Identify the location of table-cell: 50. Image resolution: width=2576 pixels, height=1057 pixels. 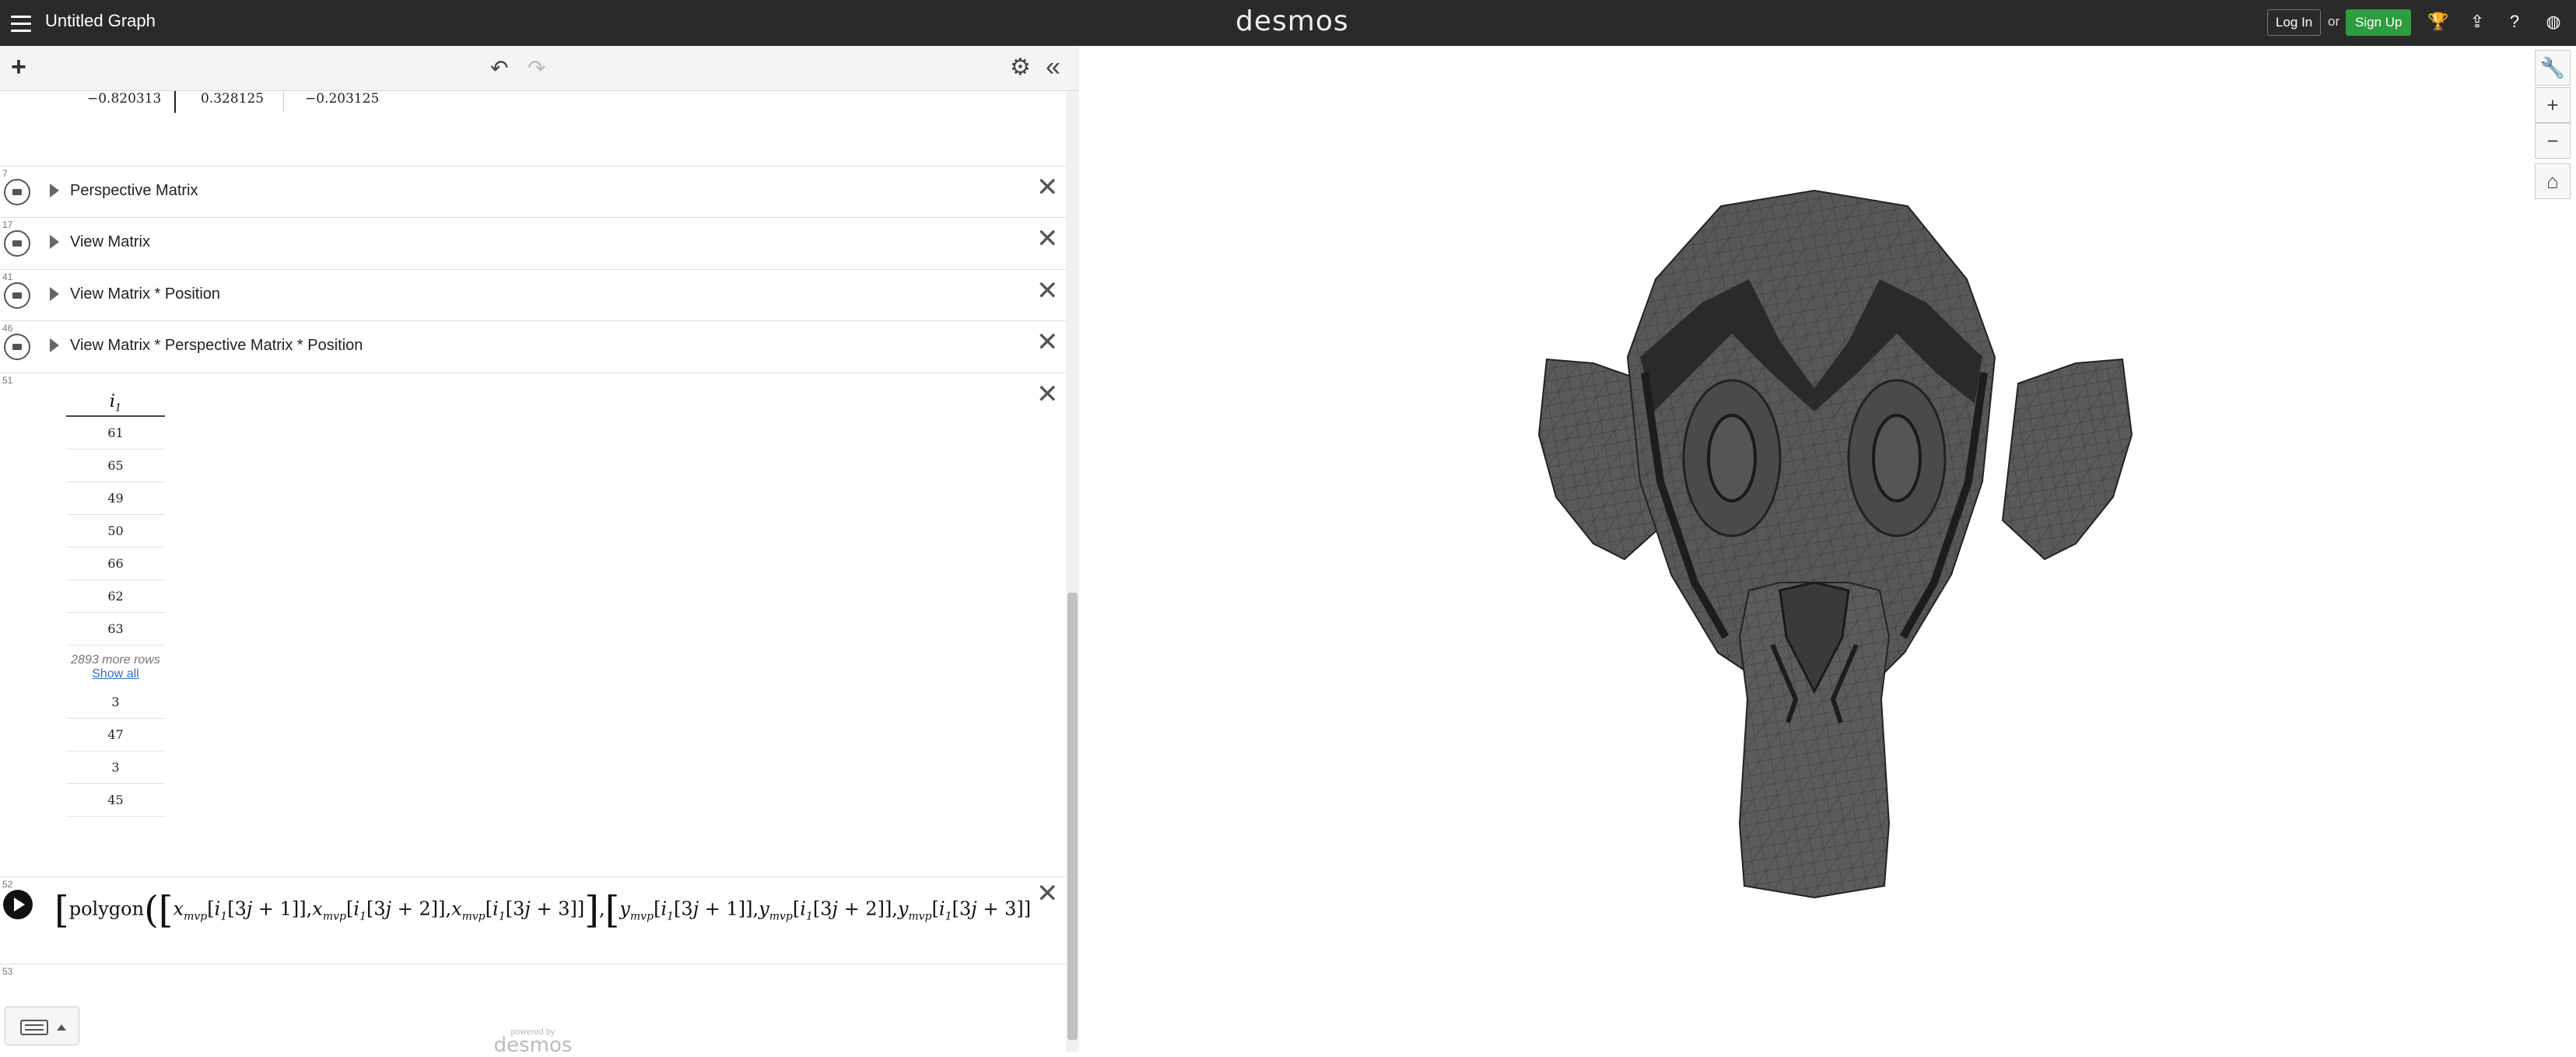
(115, 531).